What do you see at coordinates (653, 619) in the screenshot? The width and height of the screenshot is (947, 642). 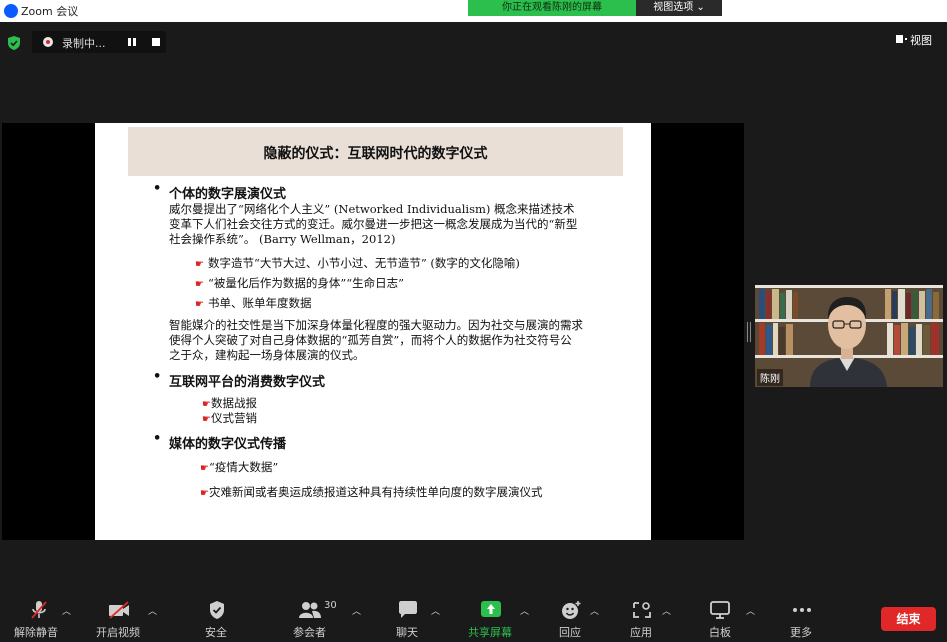 I see `apps-button: ︿ 应用` at bounding box center [653, 619].